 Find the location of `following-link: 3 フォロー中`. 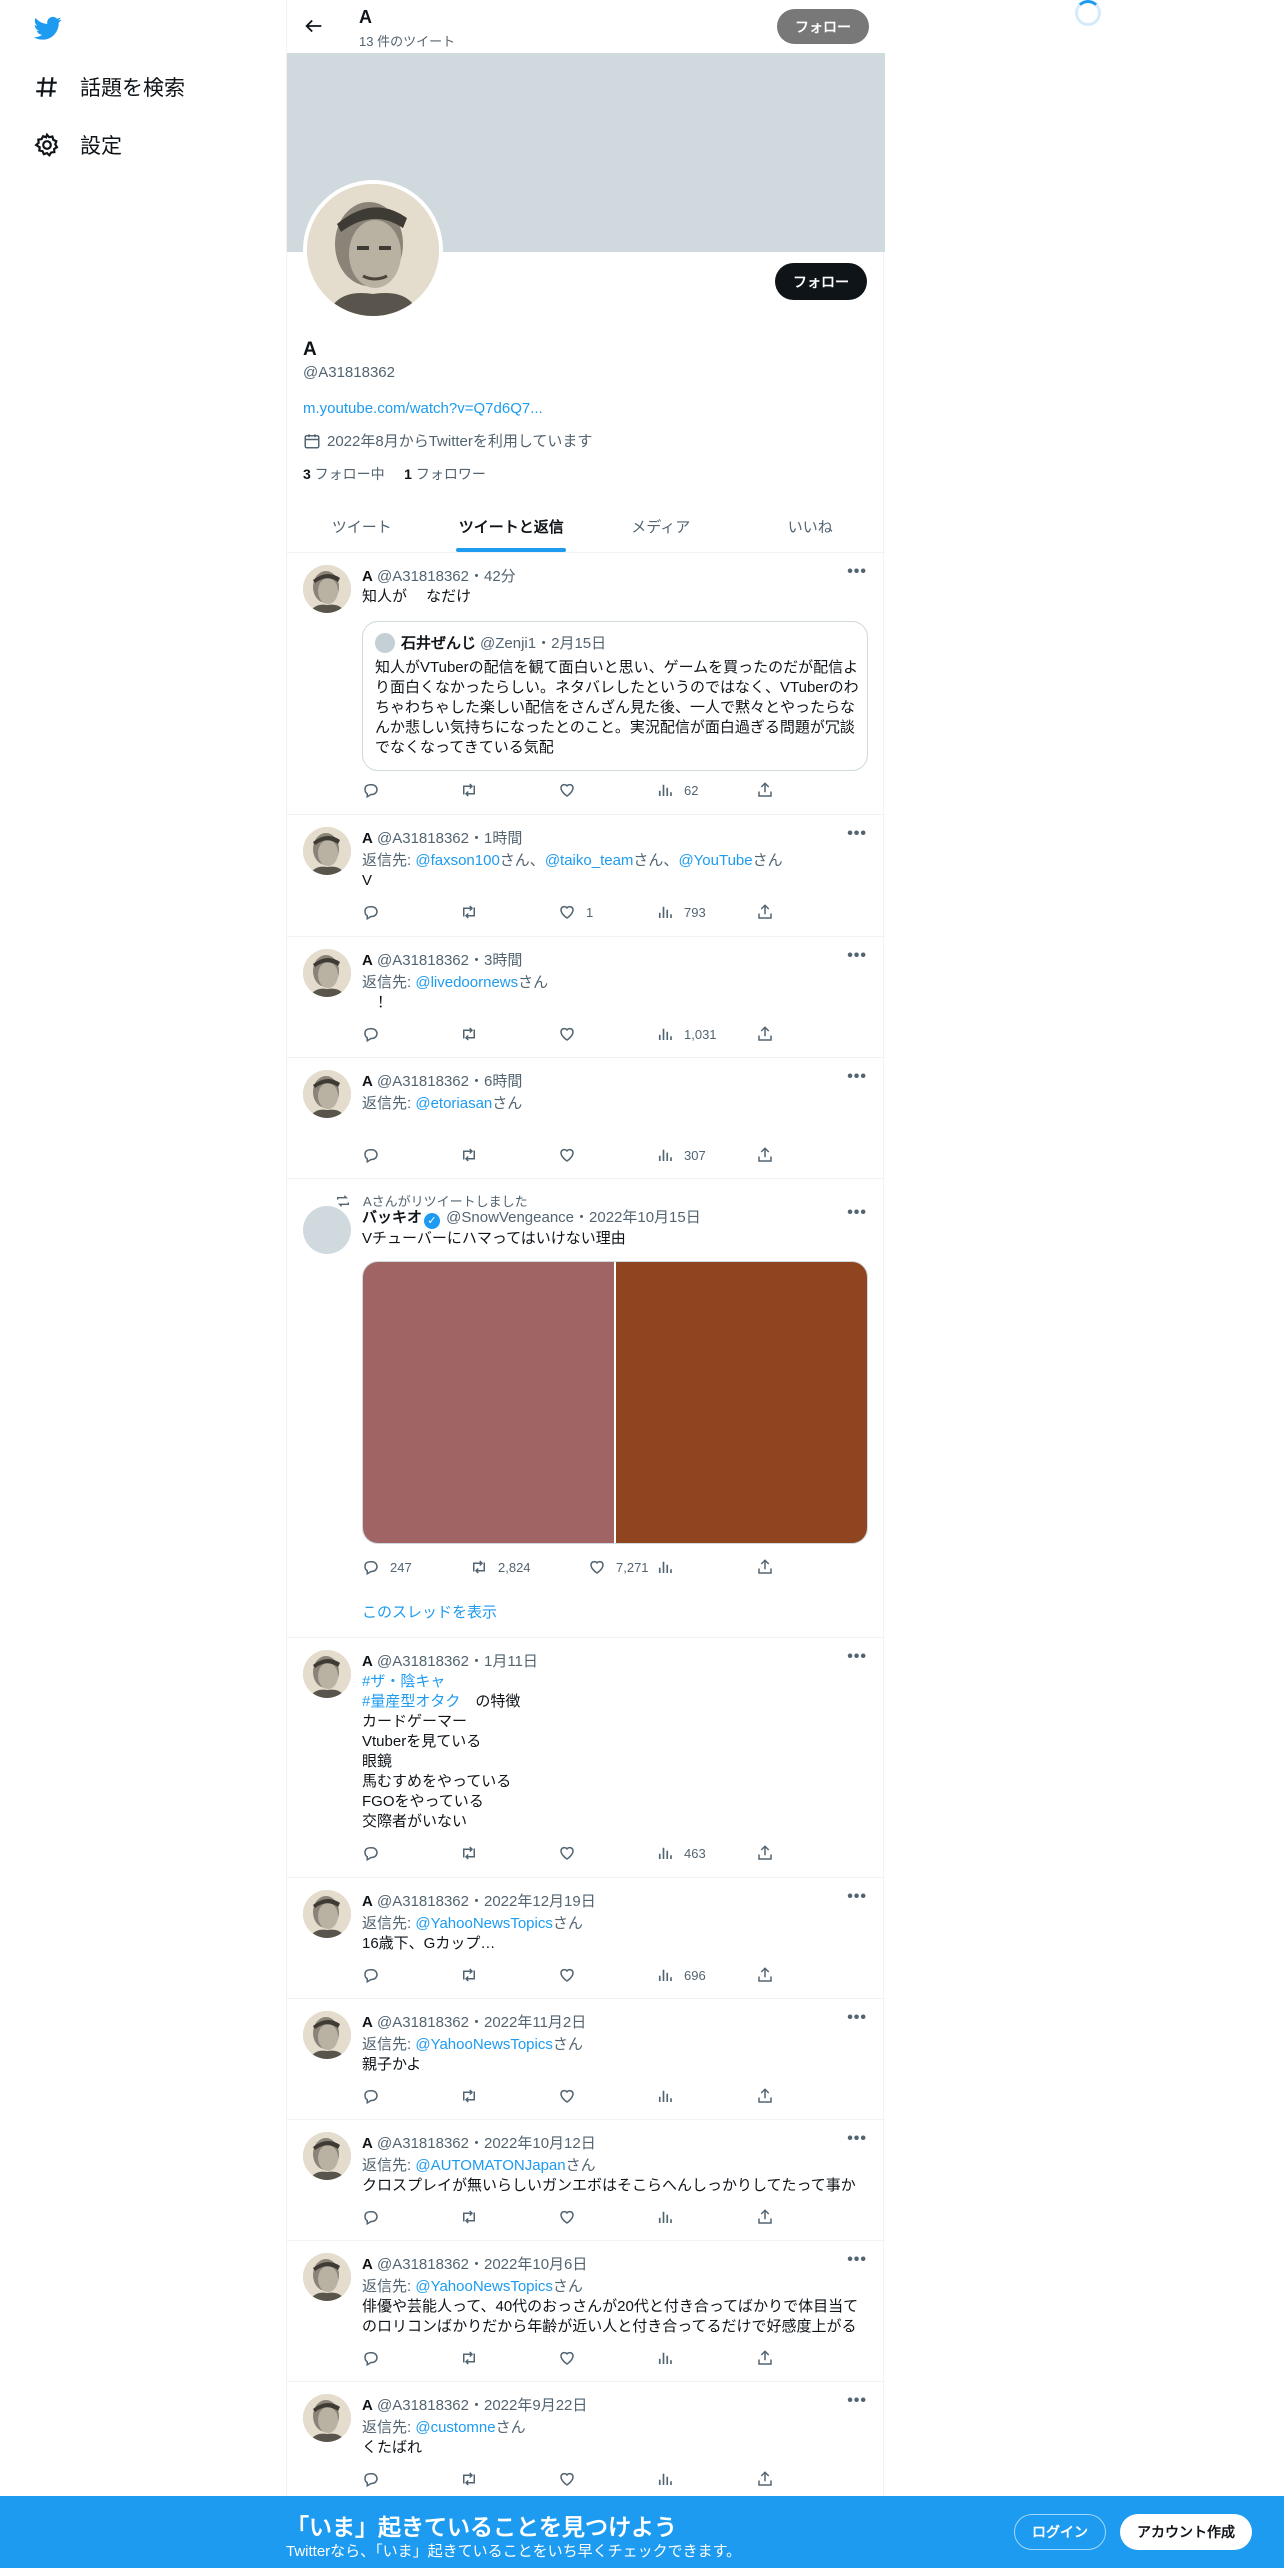

following-link: 3 フォロー中 is located at coordinates (344, 474).